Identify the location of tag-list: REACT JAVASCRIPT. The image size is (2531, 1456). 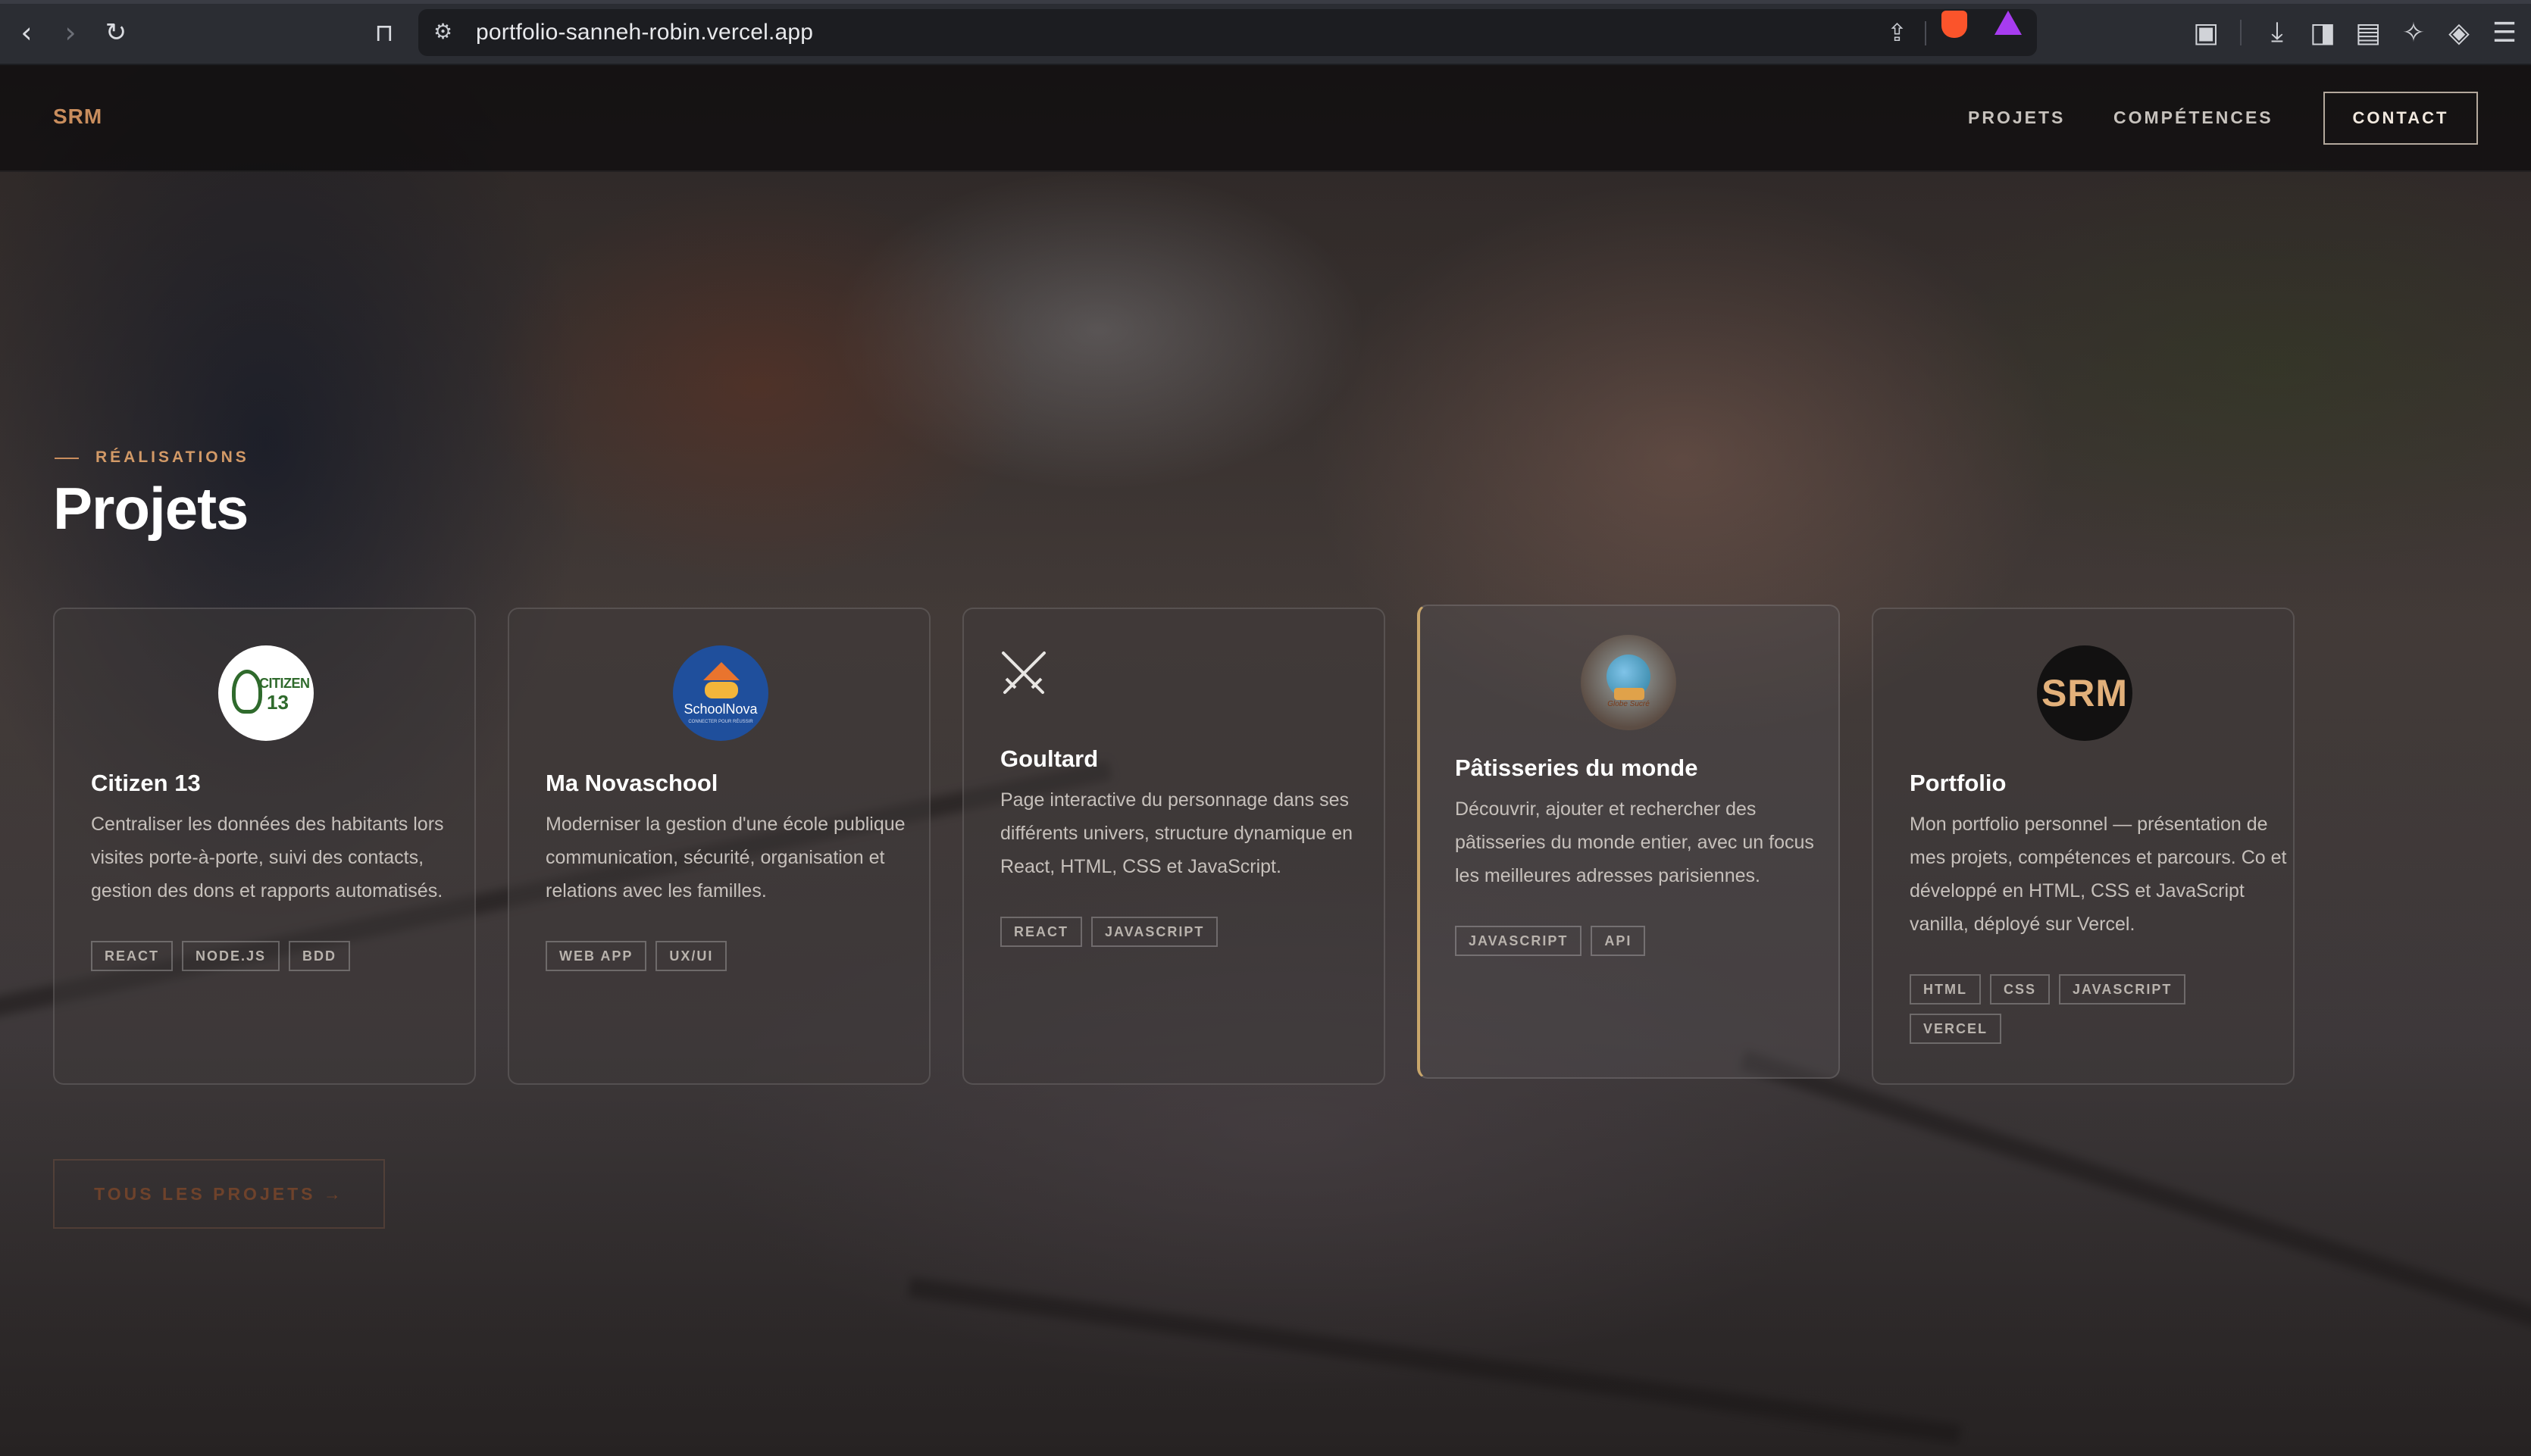
(1178, 932).